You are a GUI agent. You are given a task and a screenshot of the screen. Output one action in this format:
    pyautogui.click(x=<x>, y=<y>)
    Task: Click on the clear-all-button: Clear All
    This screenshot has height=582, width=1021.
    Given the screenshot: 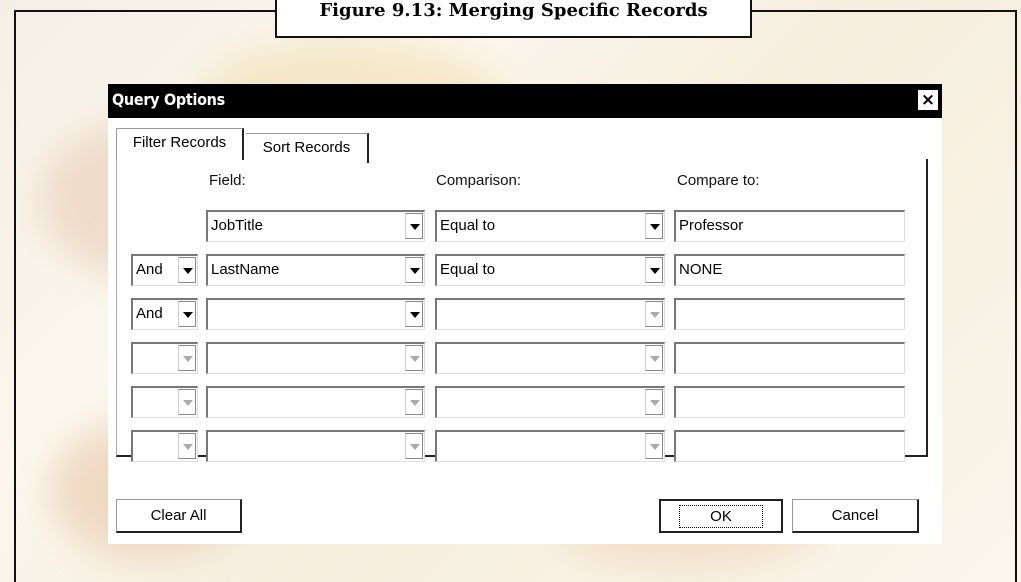 What is the action you would take?
    pyautogui.click(x=179, y=516)
    